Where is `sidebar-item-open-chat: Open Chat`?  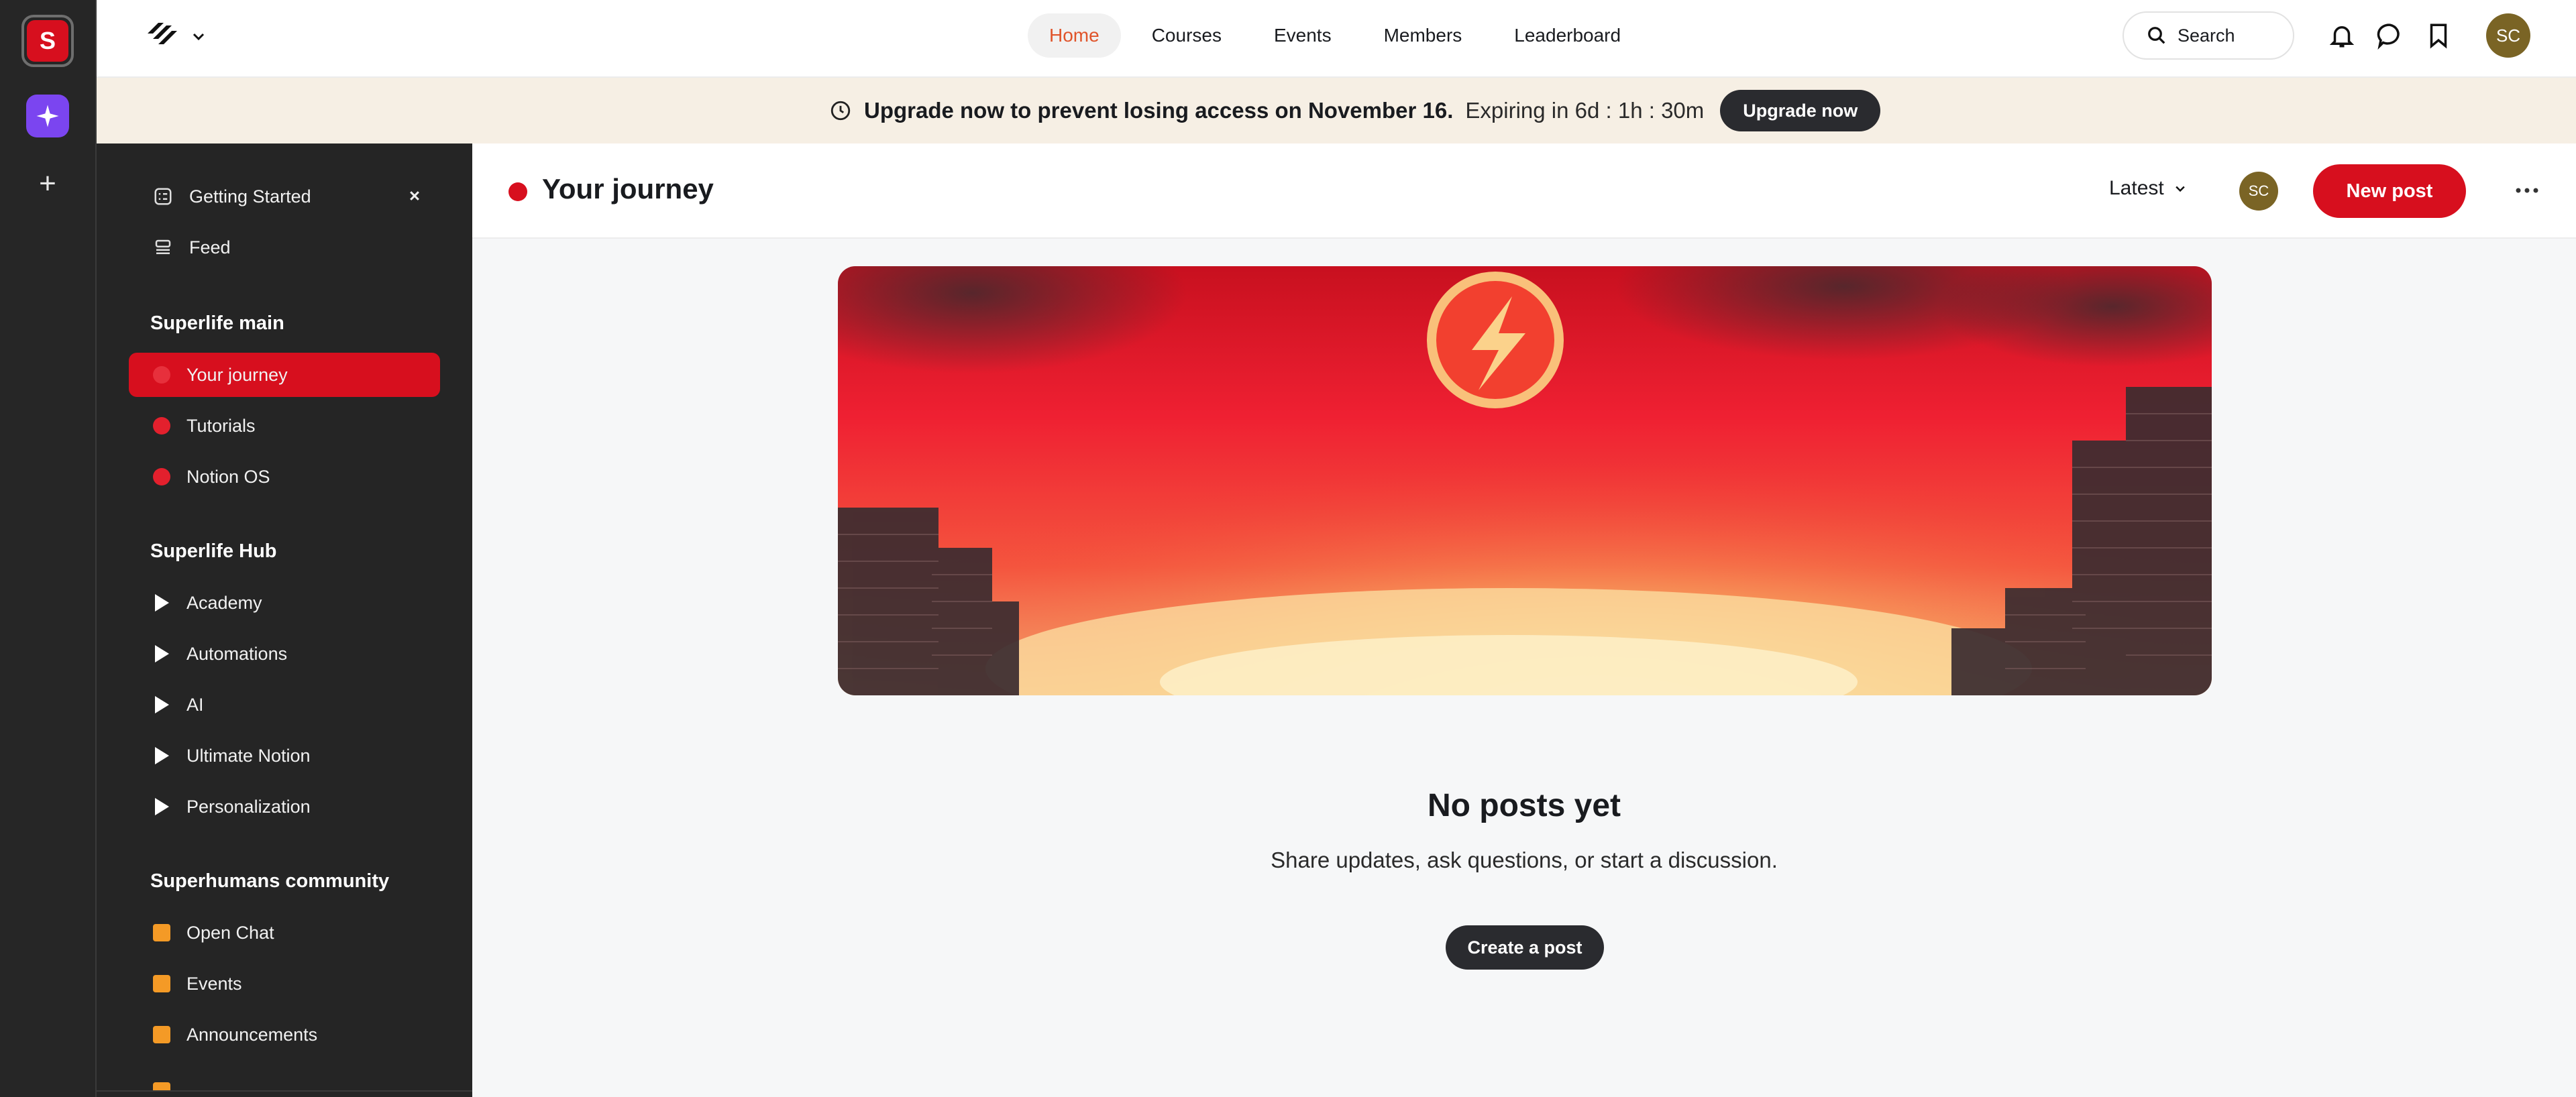
sidebar-item-open-chat: Open Chat is located at coordinates (284, 933).